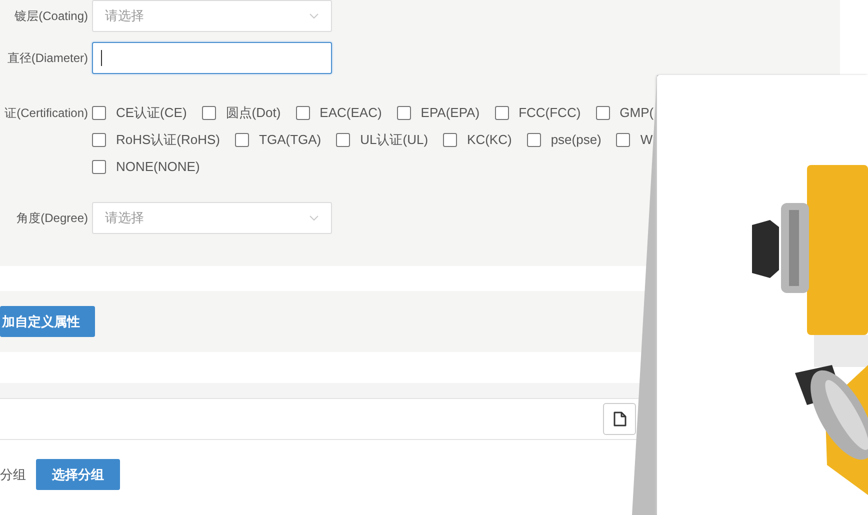 The height and width of the screenshot is (515, 868). Describe the element at coordinates (394, 139) in the screenshot. I see `checkbox-label: UL认证(UL)` at that location.